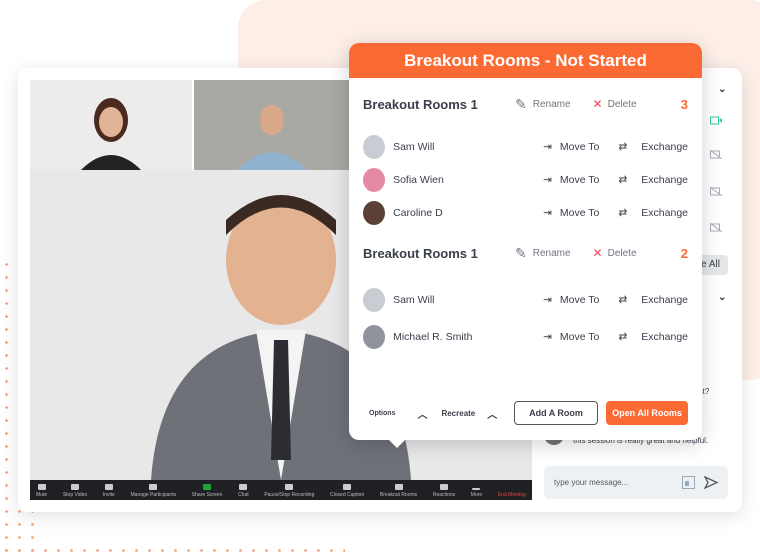 This screenshot has width=760, height=560. What do you see at coordinates (289, 491) in the screenshot?
I see `recording-button: Pause/Stop Recording` at bounding box center [289, 491].